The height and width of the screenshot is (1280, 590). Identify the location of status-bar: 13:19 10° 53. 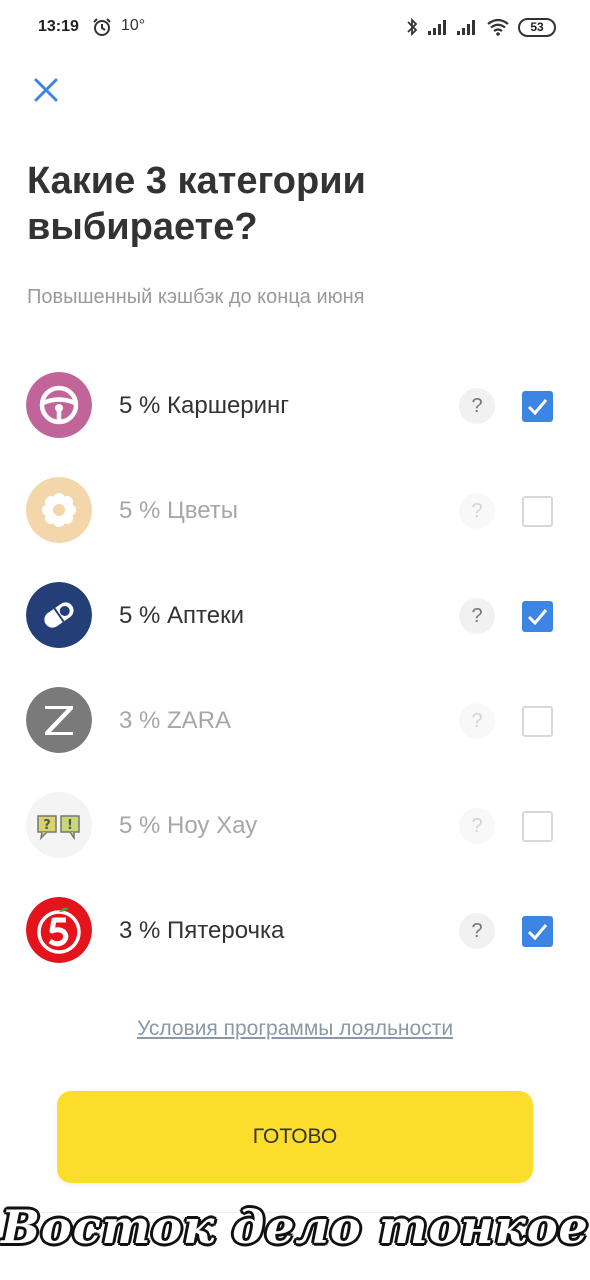
(295, 28).